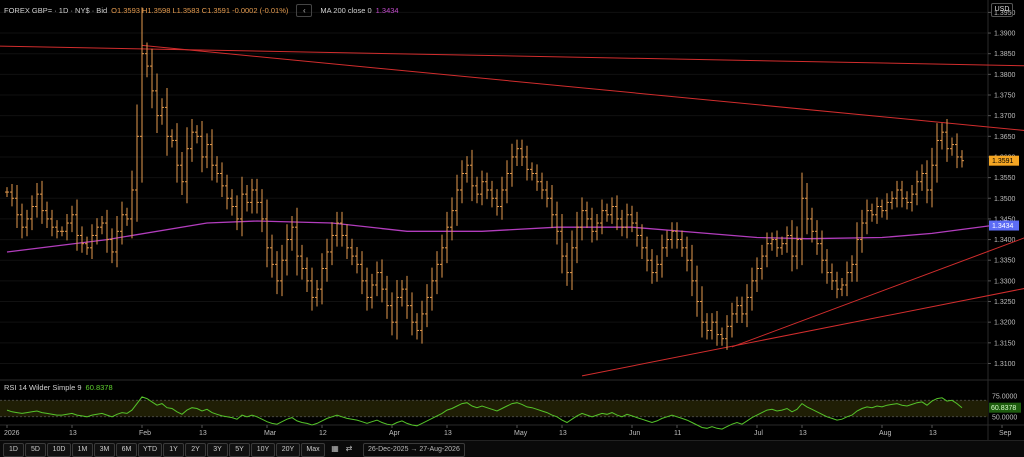 The width and height of the screenshot is (1024, 457). What do you see at coordinates (104, 450) in the screenshot?
I see `period-button-3m: 3M` at bounding box center [104, 450].